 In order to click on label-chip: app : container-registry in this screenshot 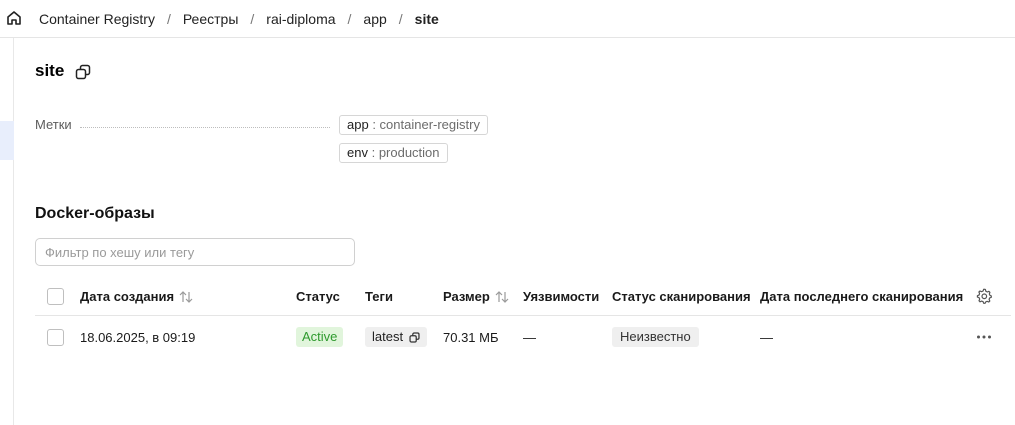, I will do `click(413, 125)`.